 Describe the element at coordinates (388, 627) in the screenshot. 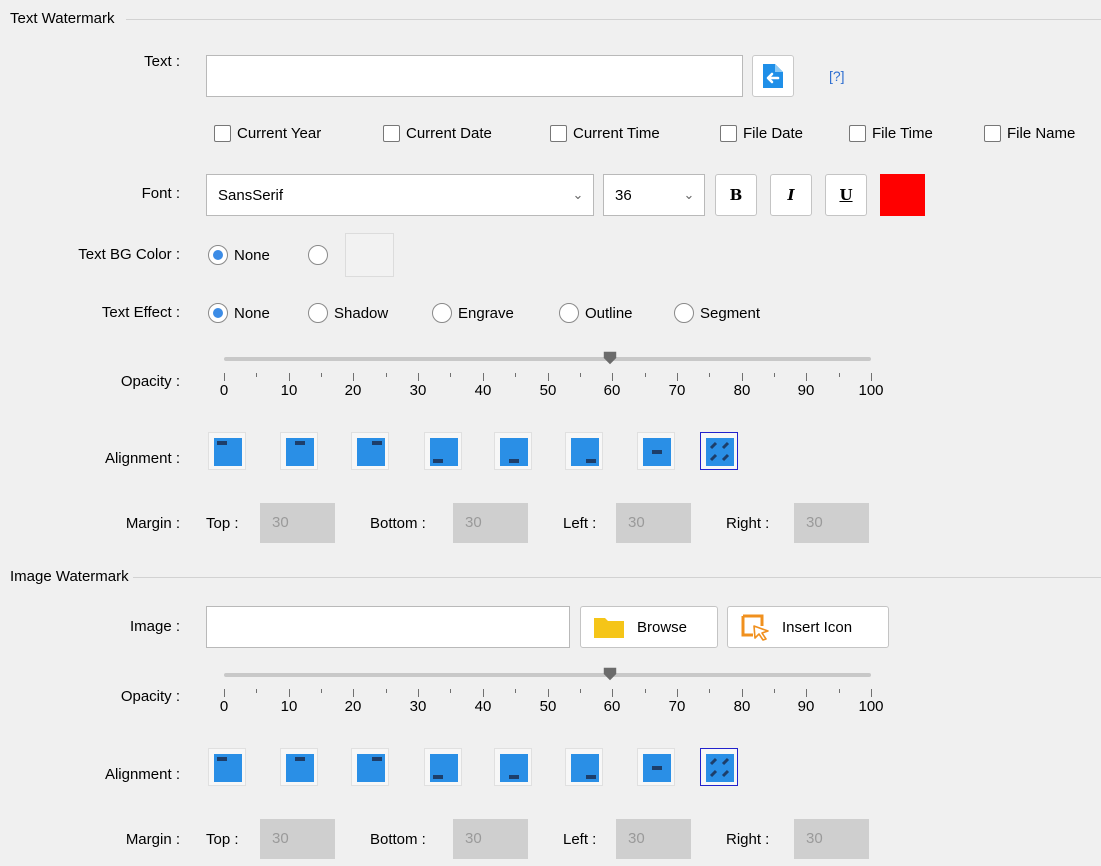

I see `image-path-input` at that location.